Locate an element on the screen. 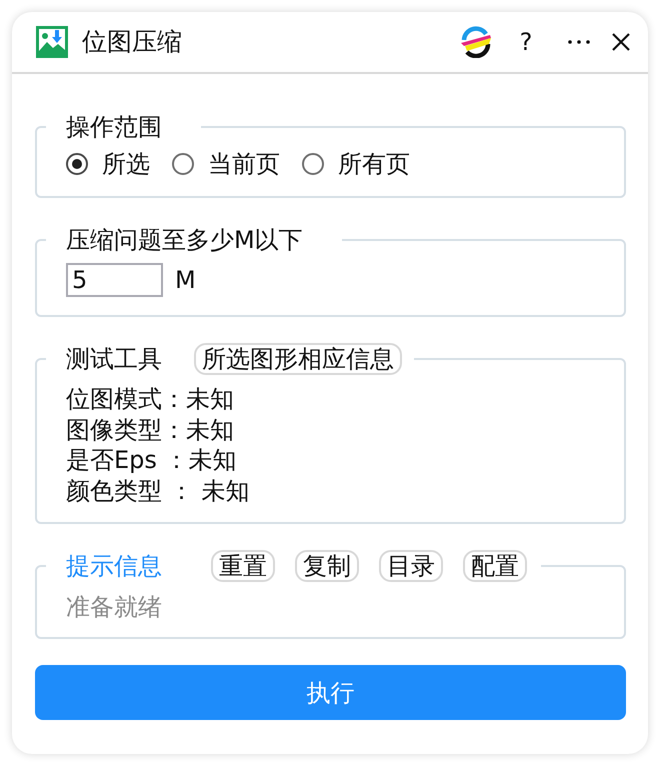 Image resolution: width=660 pixels, height=766 pixels. group-title: 提示信息 is located at coordinates (114, 566).